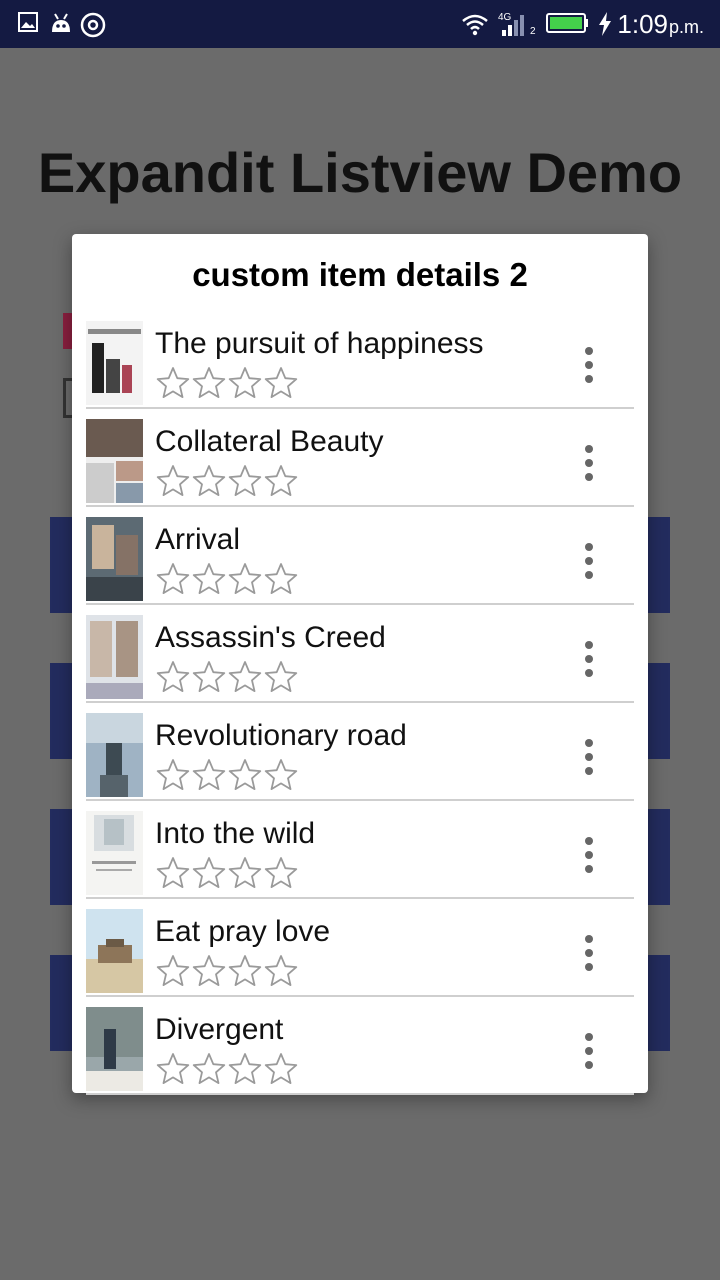  I want to click on android-debug-icon, so click(61, 22).